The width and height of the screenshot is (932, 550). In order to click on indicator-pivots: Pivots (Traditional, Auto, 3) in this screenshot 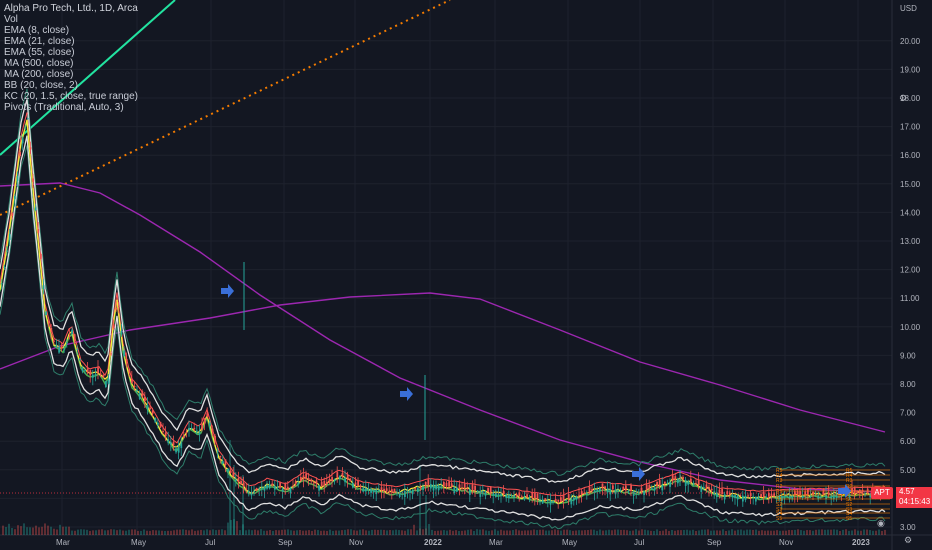, I will do `click(71, 107)`.